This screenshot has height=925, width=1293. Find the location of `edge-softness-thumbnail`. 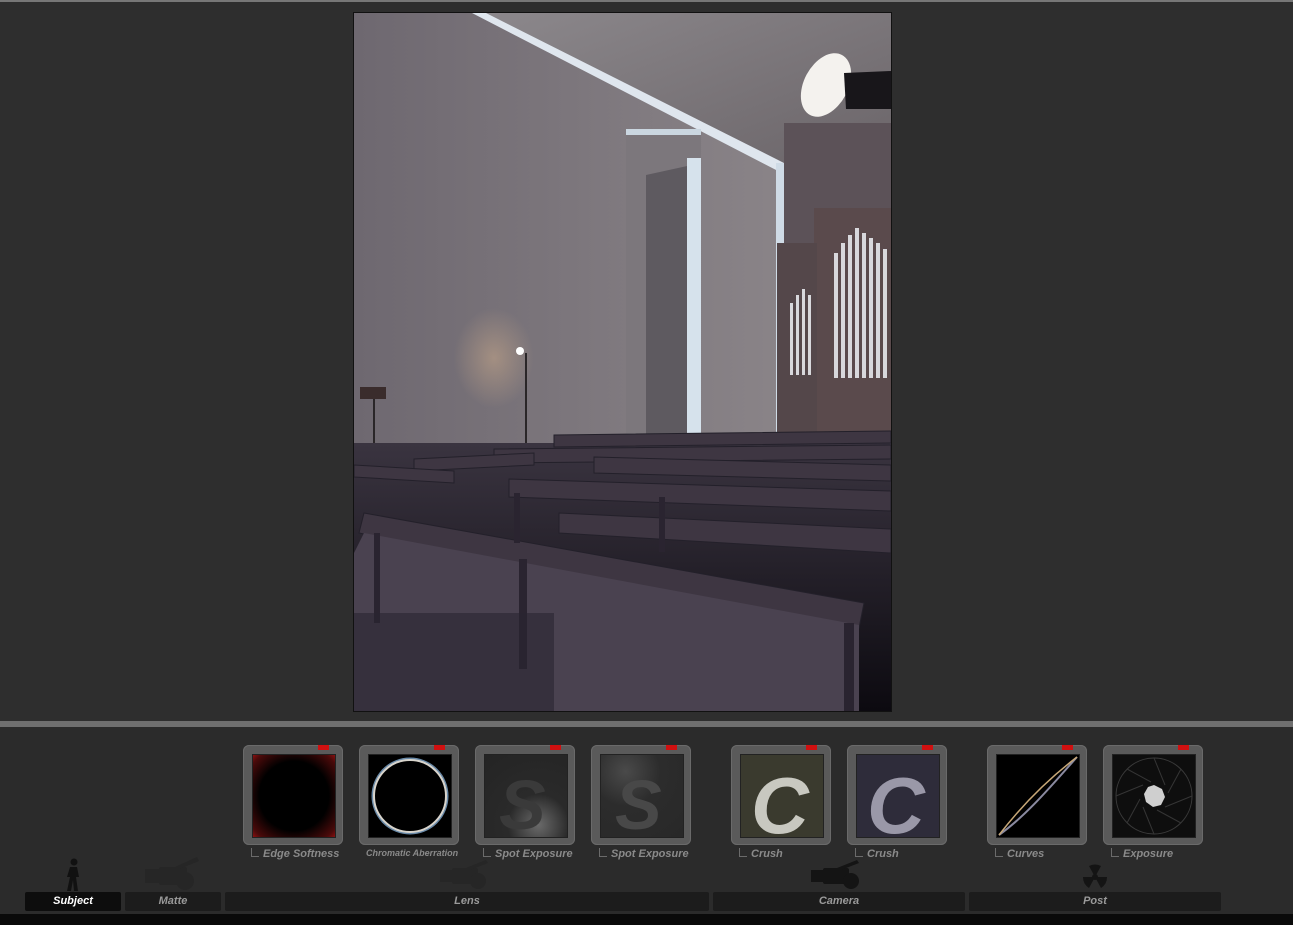

edge-softness-thumbnail is located at coordinates (294, 796).